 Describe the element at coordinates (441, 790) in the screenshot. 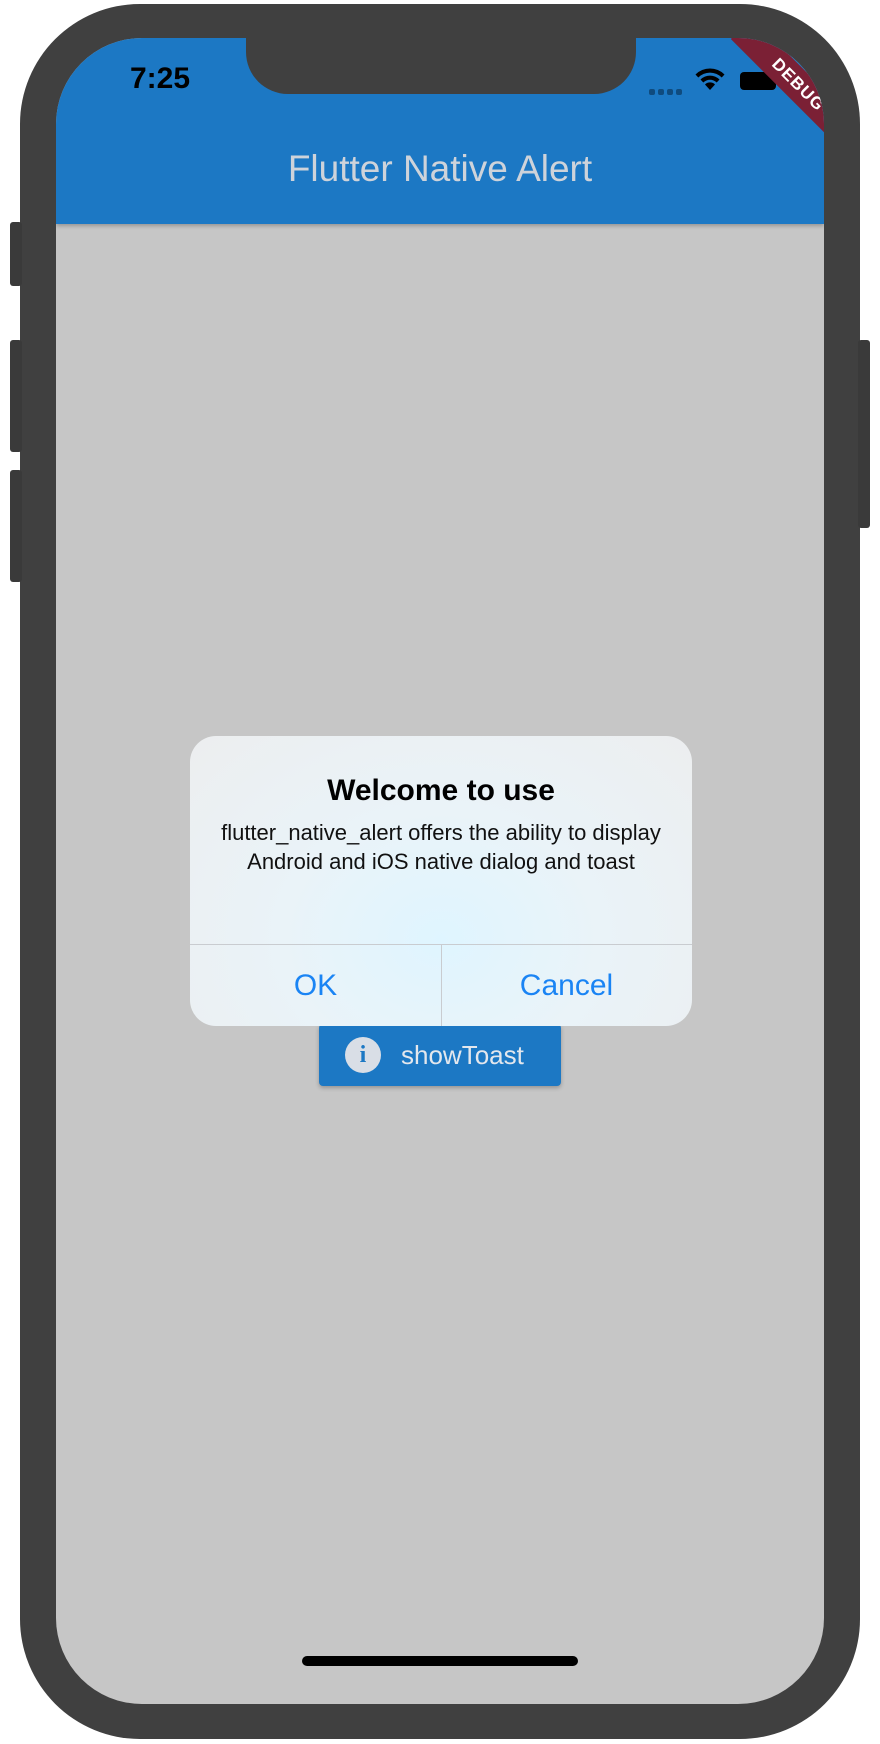

I see `alert-title: Welcome to use` at that location.